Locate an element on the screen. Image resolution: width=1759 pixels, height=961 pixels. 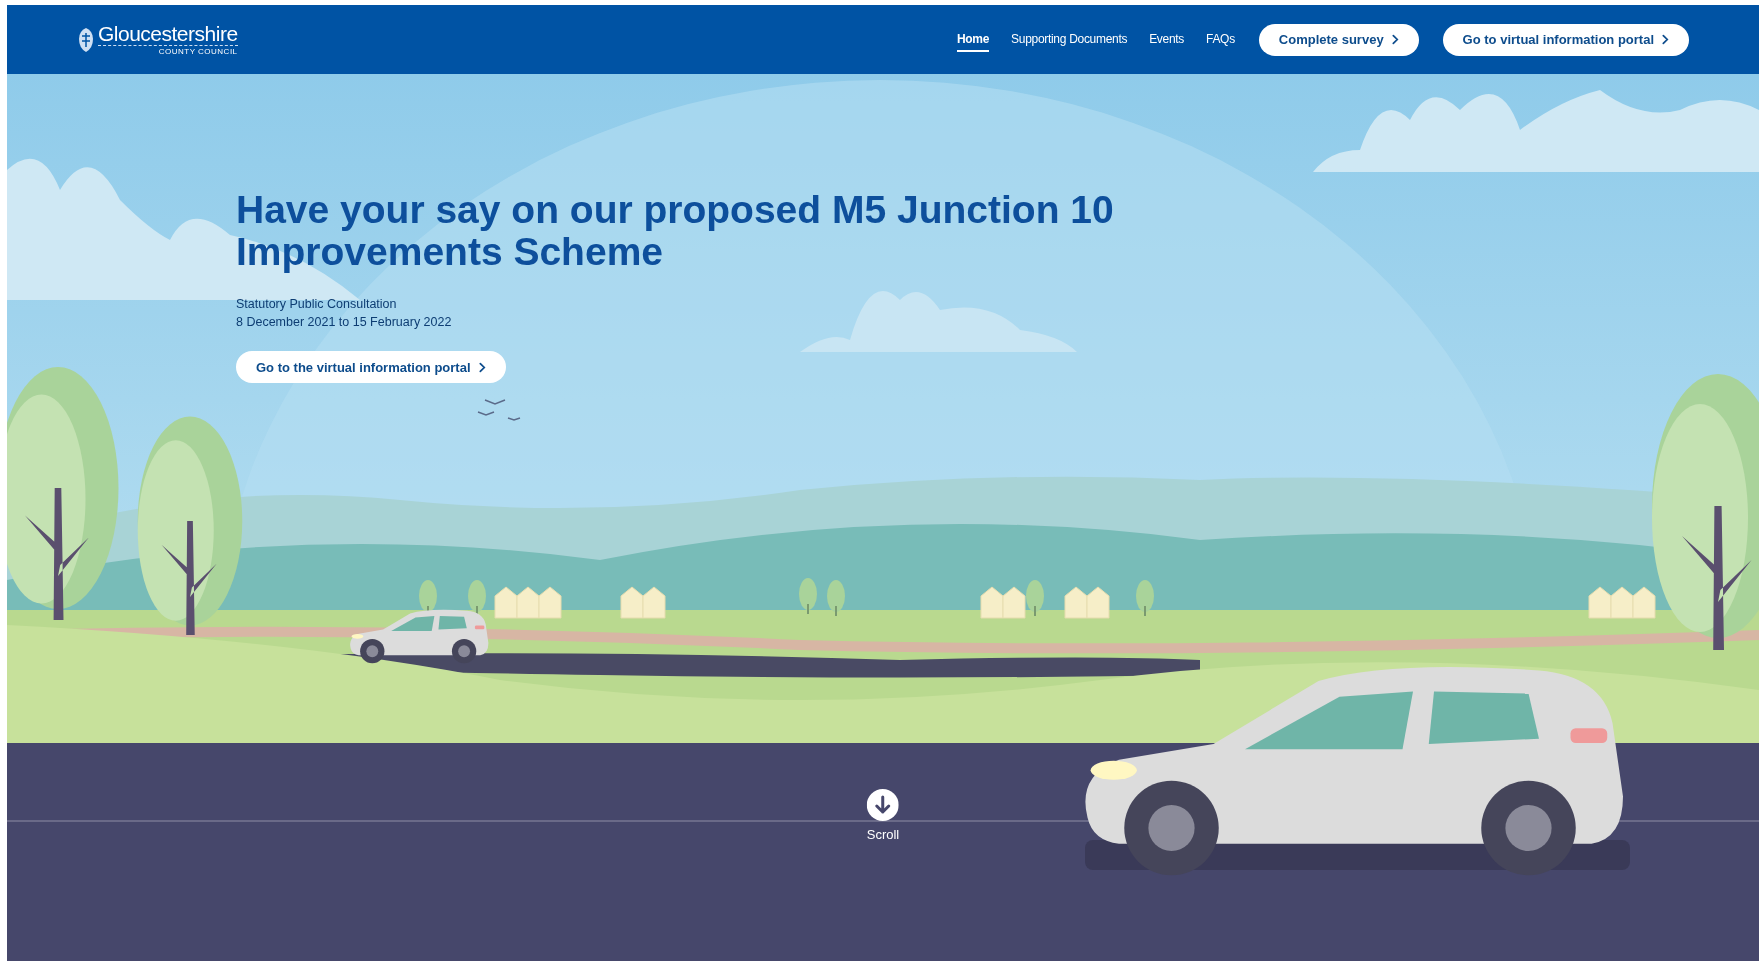
consultation-type: Statutory Public Consultation is located at coordinates (317, 304).